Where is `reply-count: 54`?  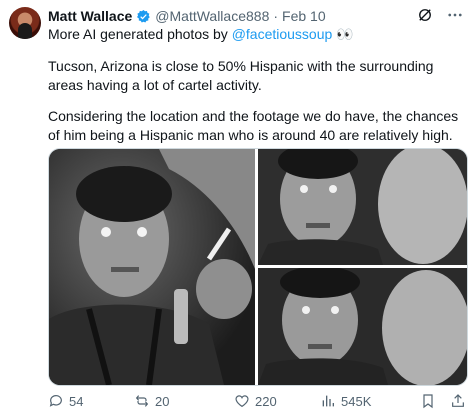 reply-count: 54 is located at coordinates (76, 401).